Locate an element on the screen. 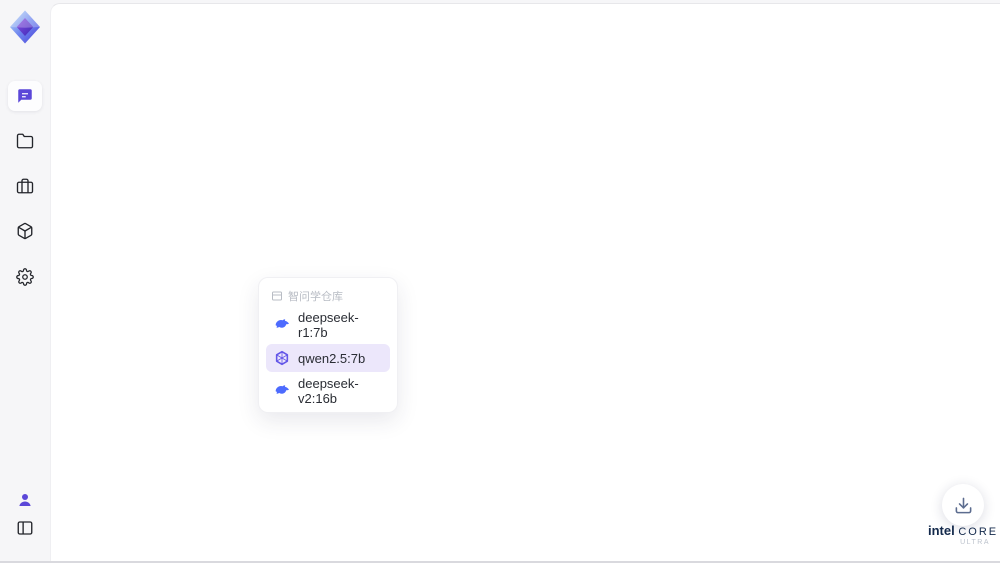 Image resolution: width=1000 pixels, height=563 pixels. sidebar-item-collapse is located at coordinates (25, 528).